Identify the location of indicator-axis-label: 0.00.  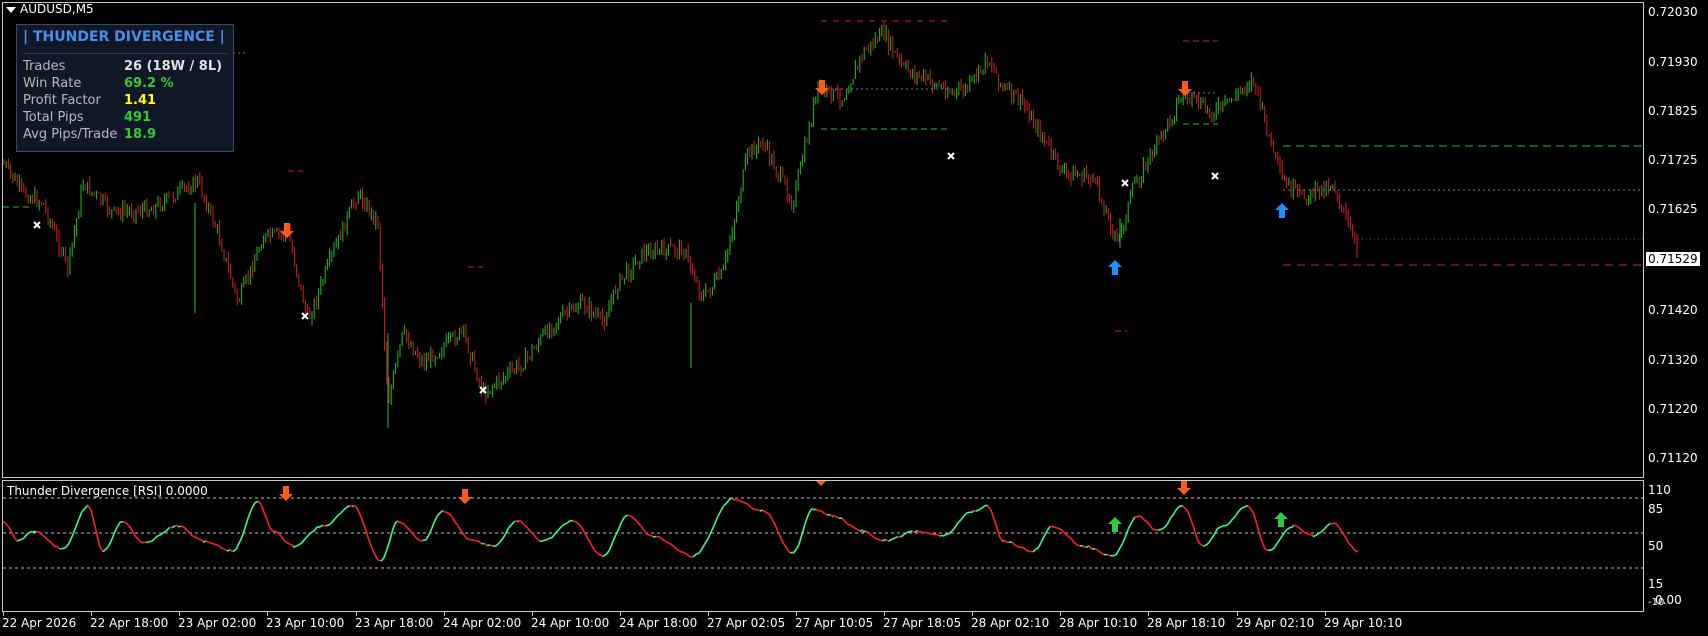
(1668, 600).